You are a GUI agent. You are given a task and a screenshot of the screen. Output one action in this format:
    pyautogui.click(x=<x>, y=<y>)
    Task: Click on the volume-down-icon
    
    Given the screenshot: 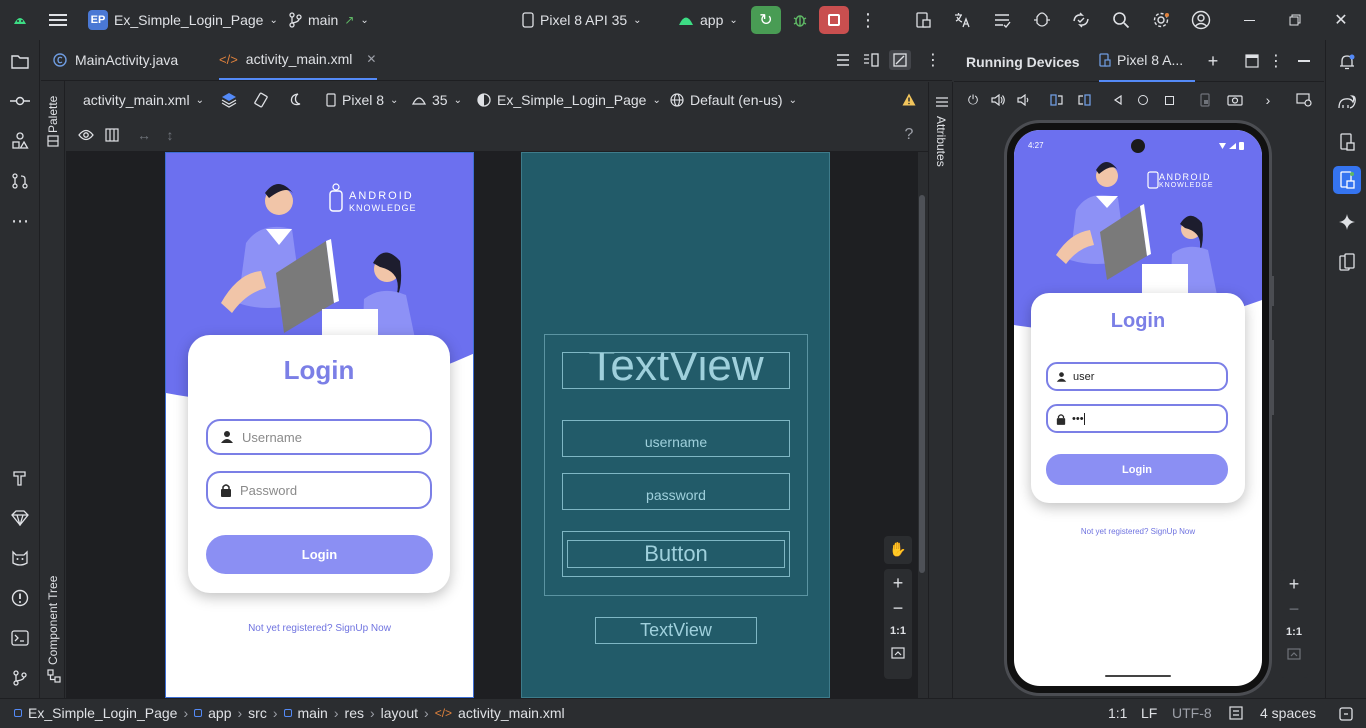 What is the action you would take?
    pyautogui.click(x=1023, y=100)
    